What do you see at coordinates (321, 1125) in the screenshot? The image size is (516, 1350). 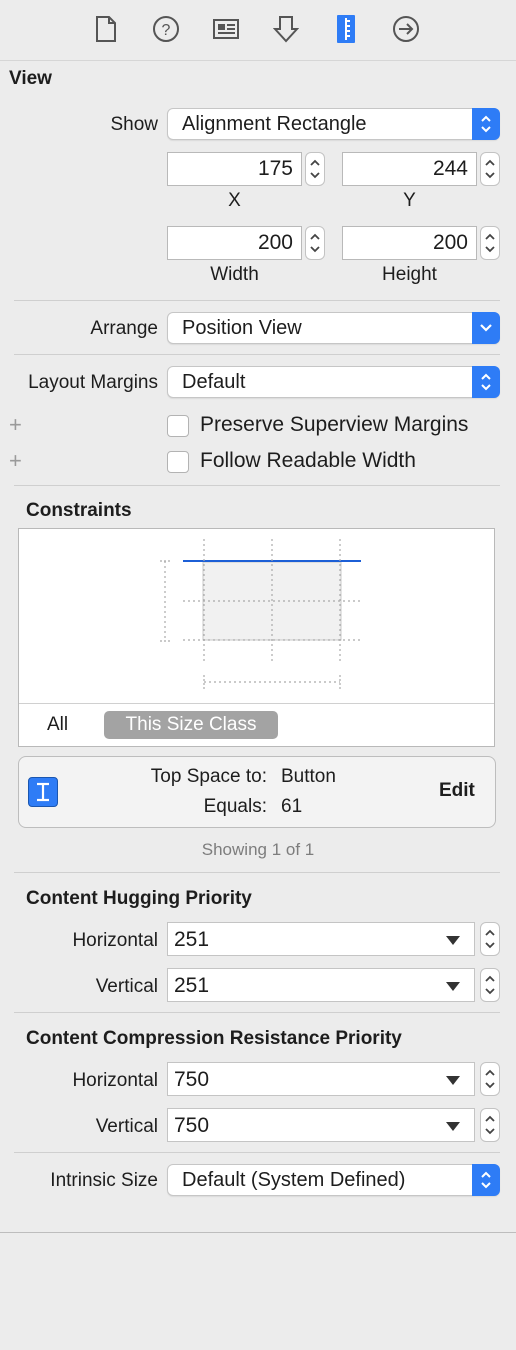 I see `compression-vertical-combo: 750` at bounding box center [321, 1125].